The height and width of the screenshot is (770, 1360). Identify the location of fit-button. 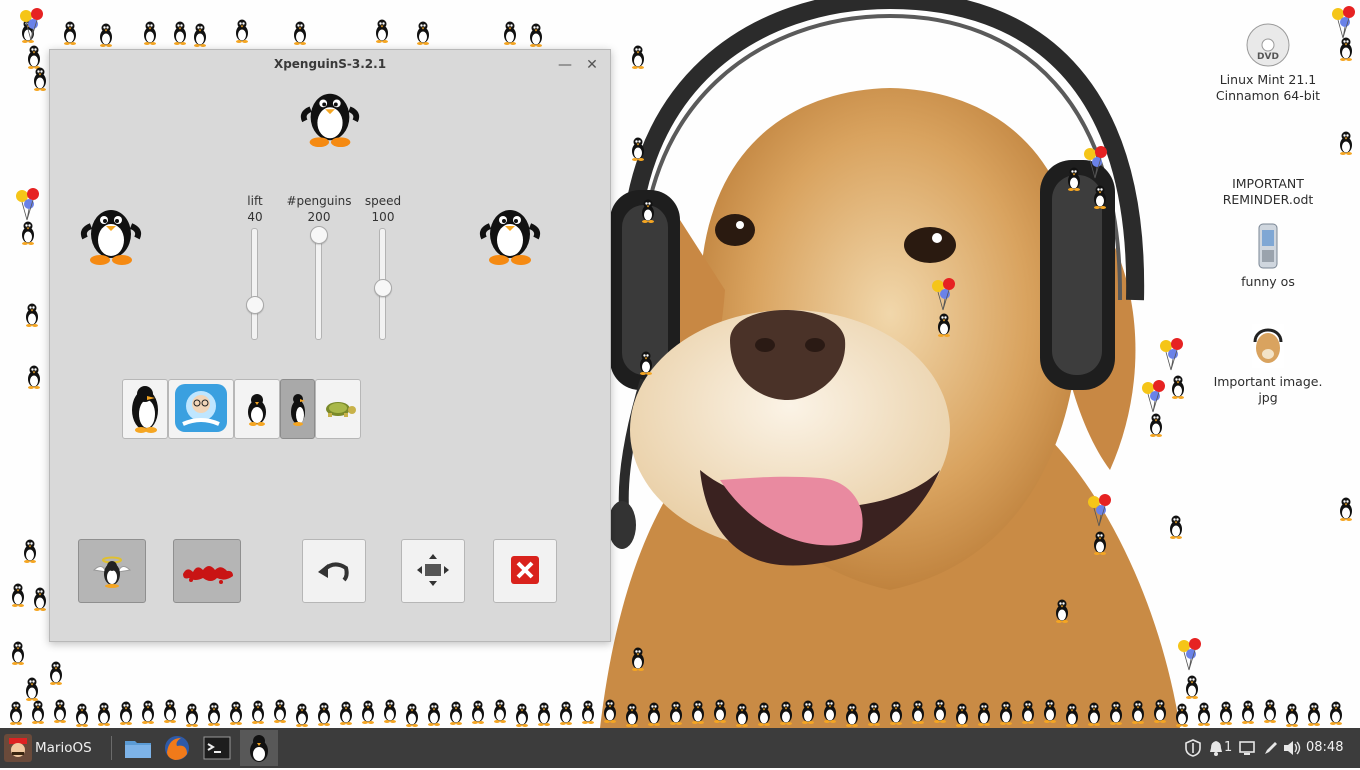
(433, 571).